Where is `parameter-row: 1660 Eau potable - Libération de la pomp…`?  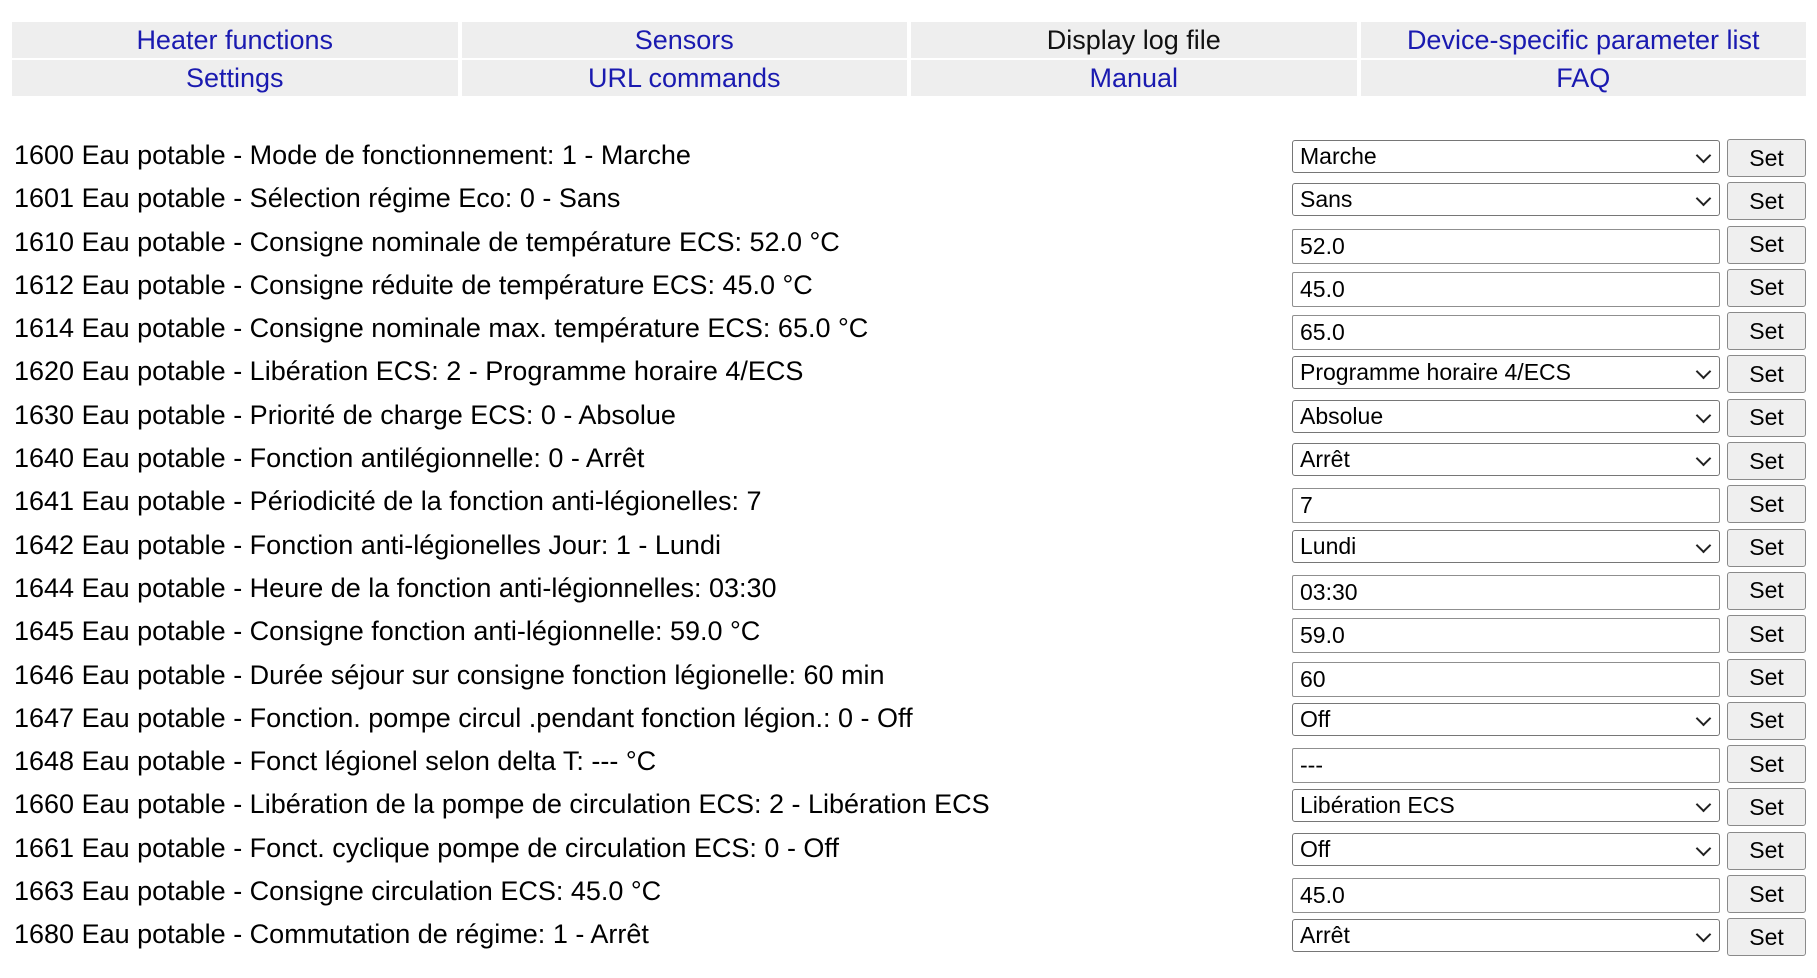
parameter-row: 1660 Eau potable - Libération de la pomp… is located at coordinates (908, 808).